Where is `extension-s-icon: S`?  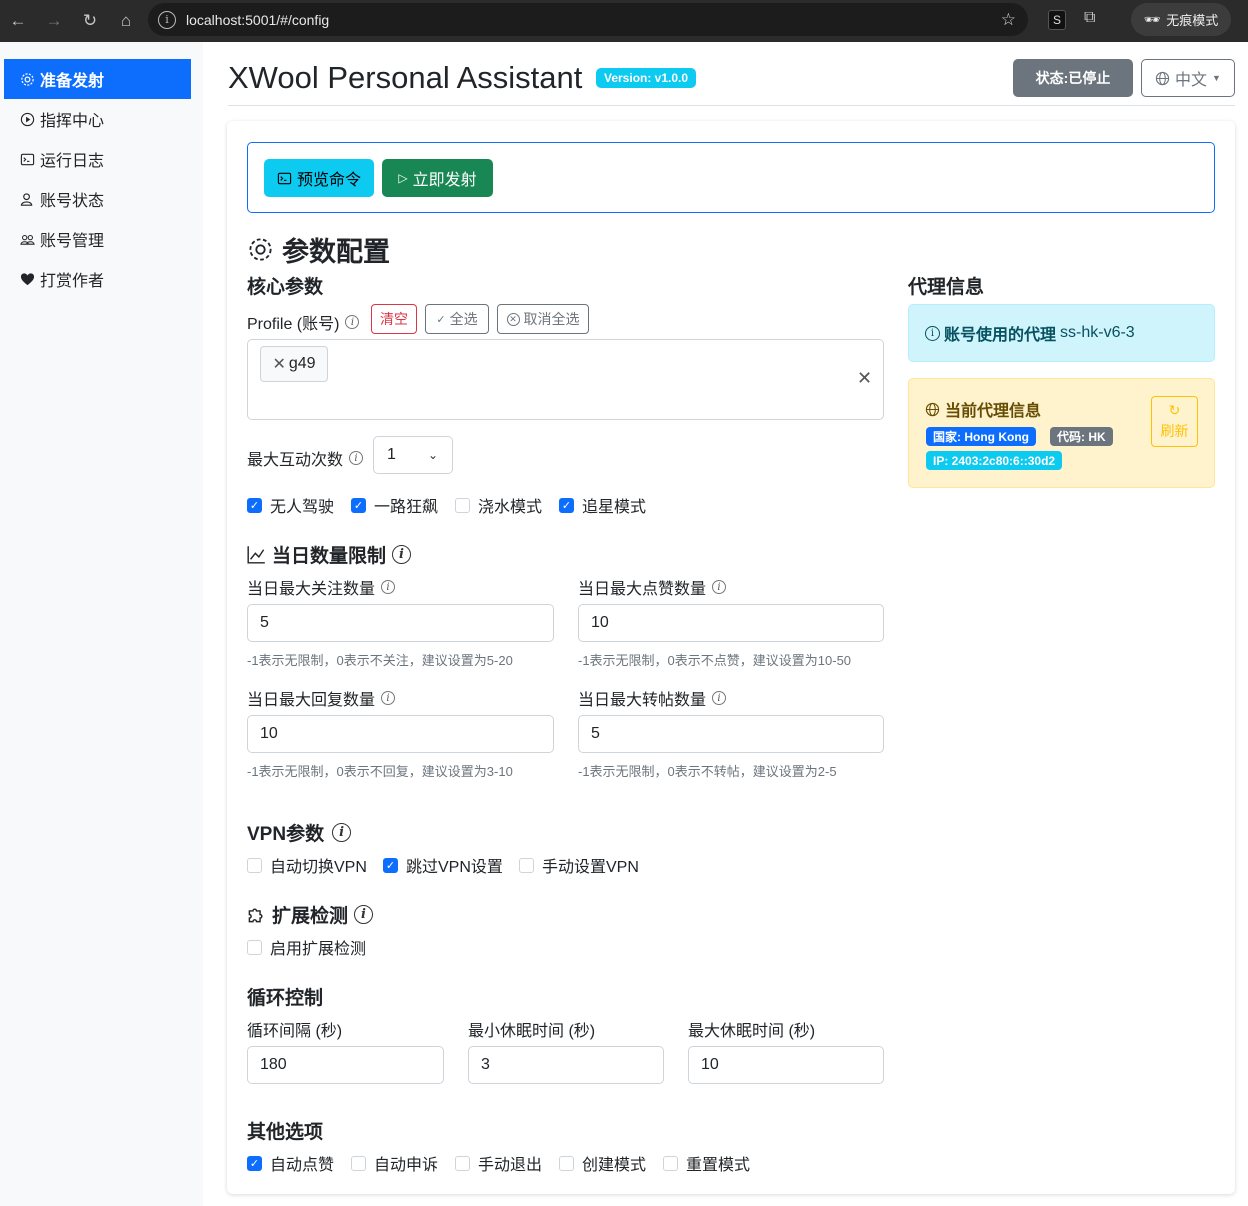 extension-s-icon: S is located at coordinates (1057, 20).